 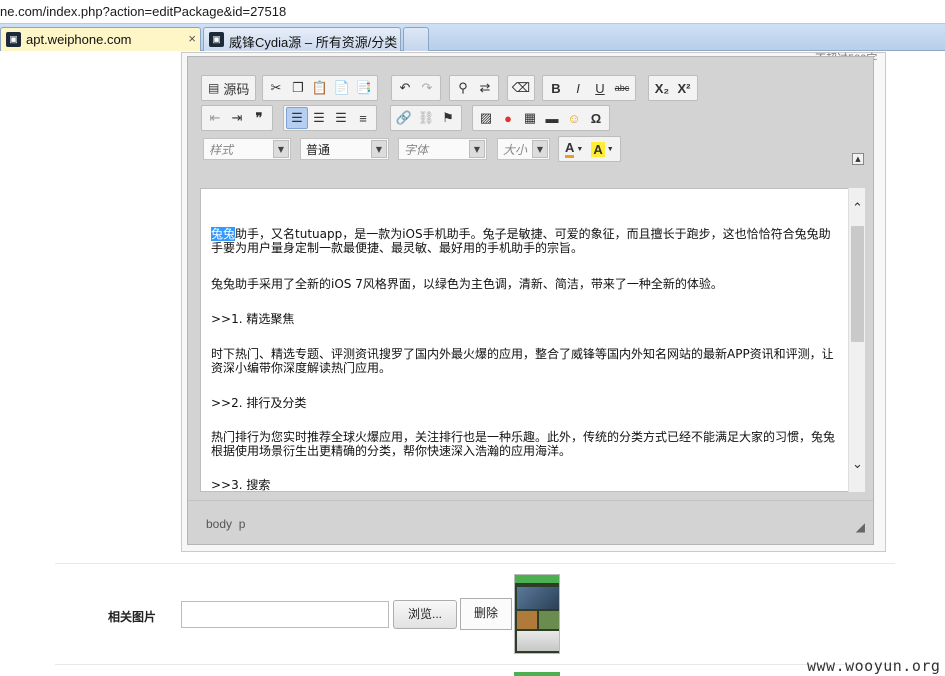 What do you see at coordinates (259, 118) in the screenshot?
I see `blockquote-button: ❞` at bounding box center [259, 118].